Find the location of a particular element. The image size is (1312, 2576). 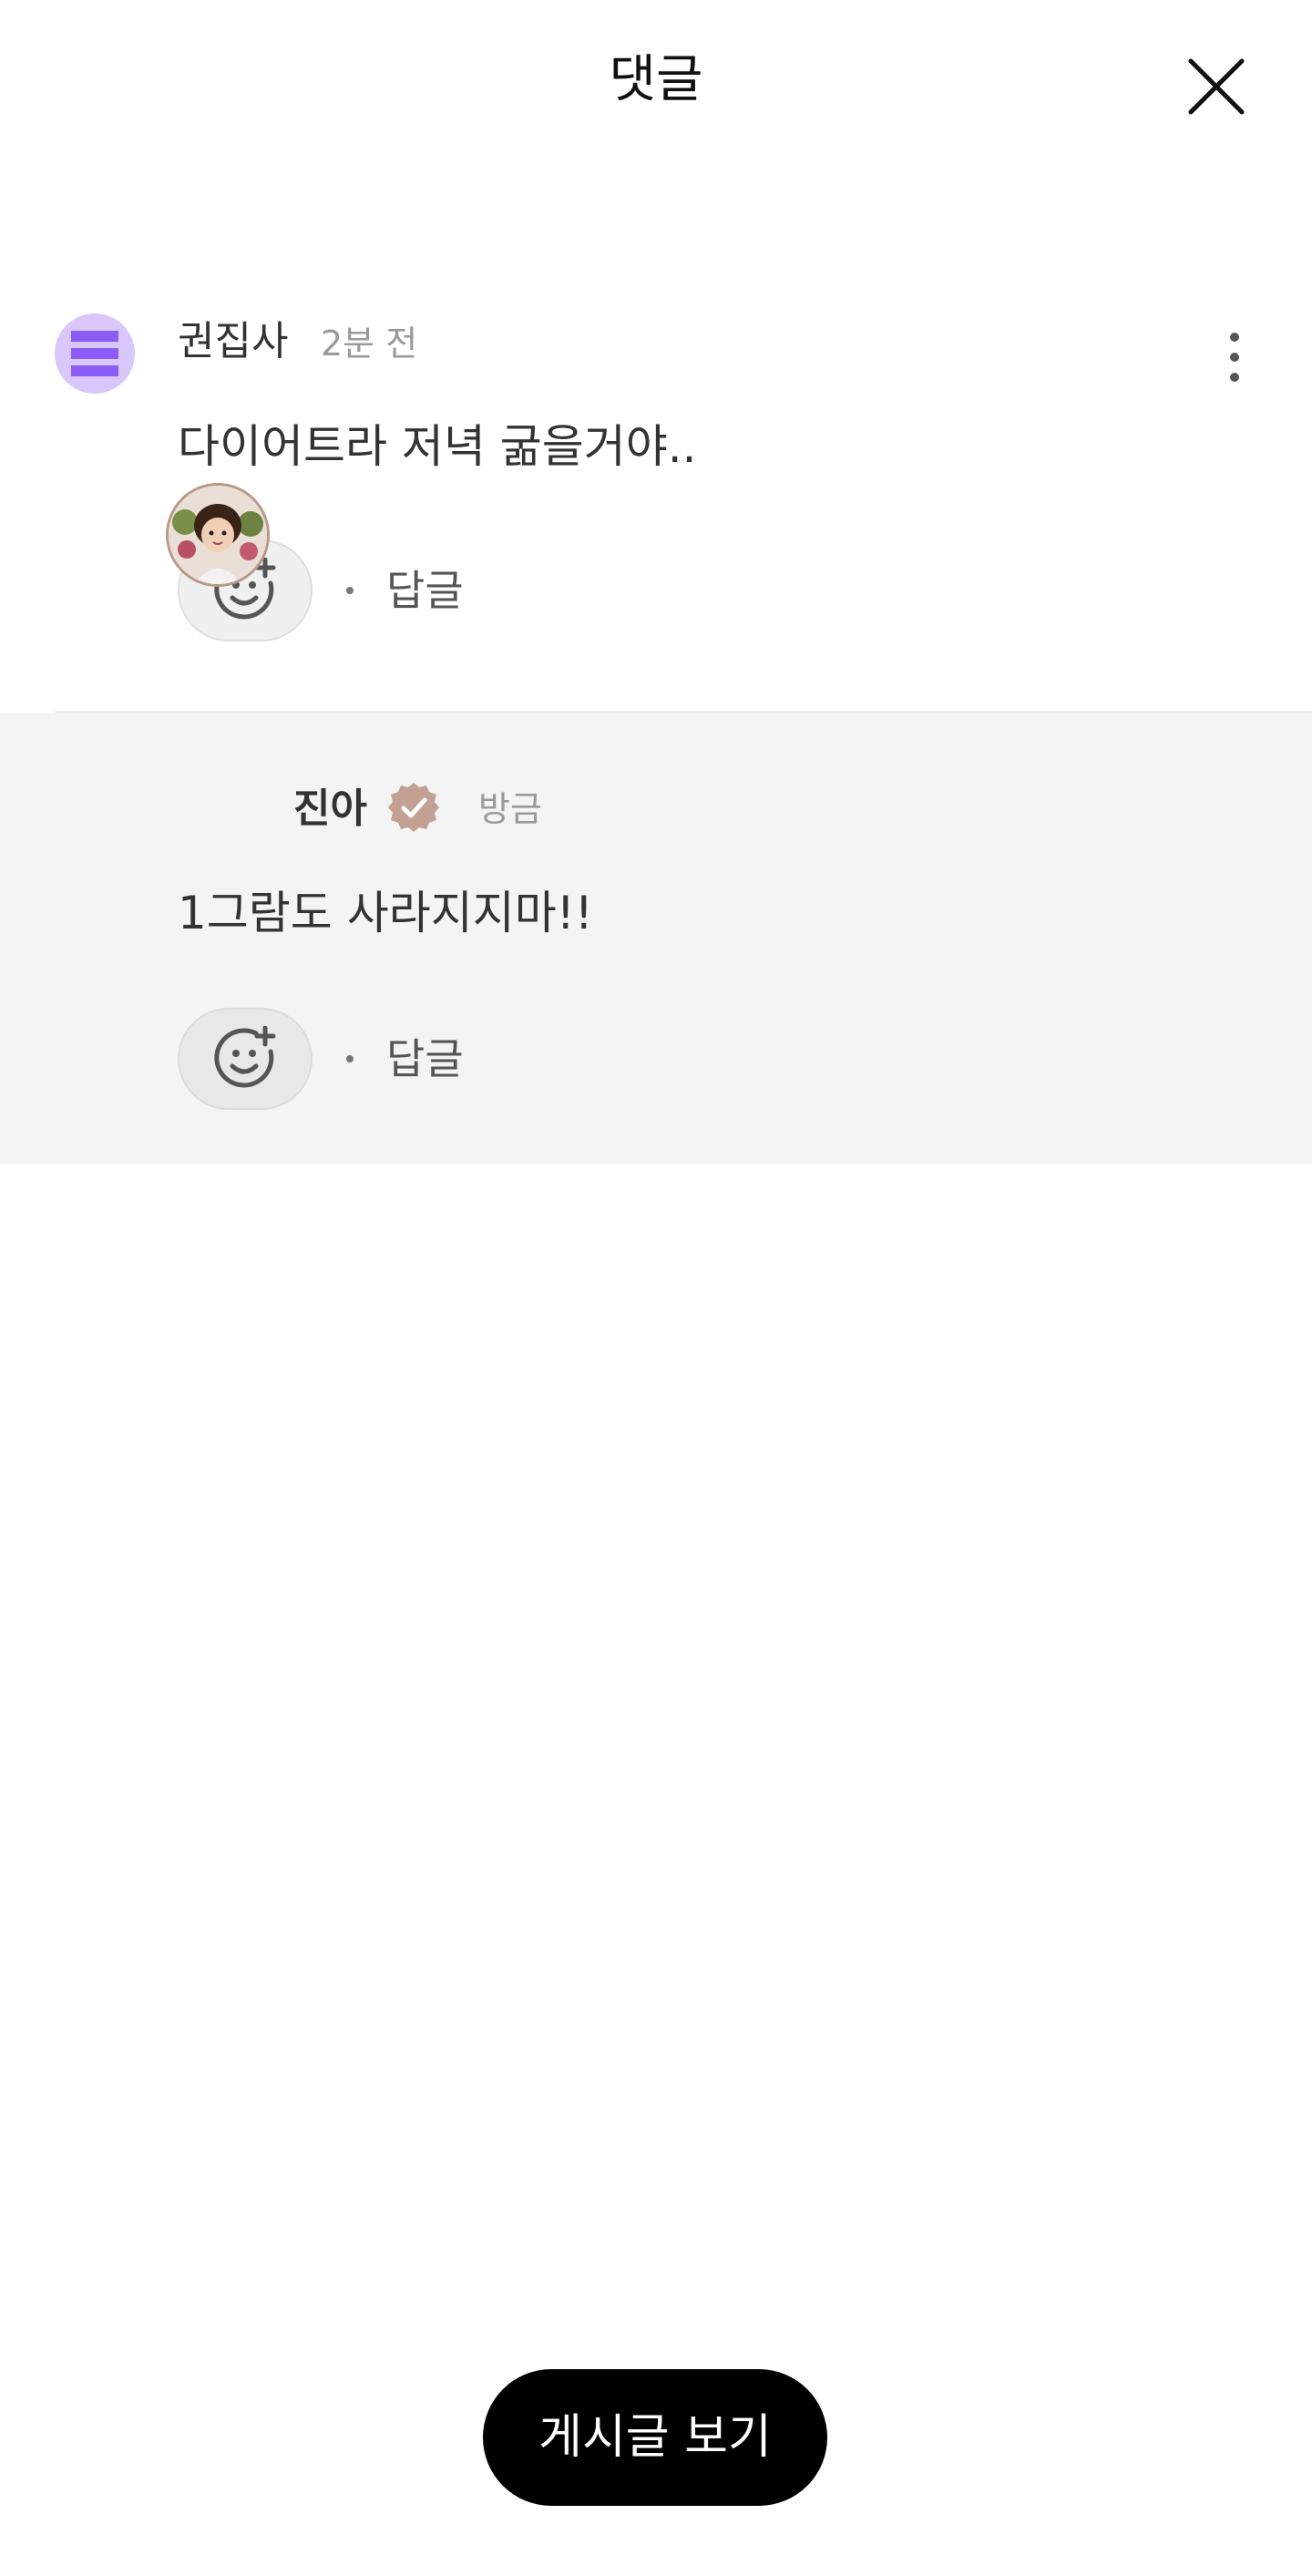

close-button is located at coordinates (1216, 87).